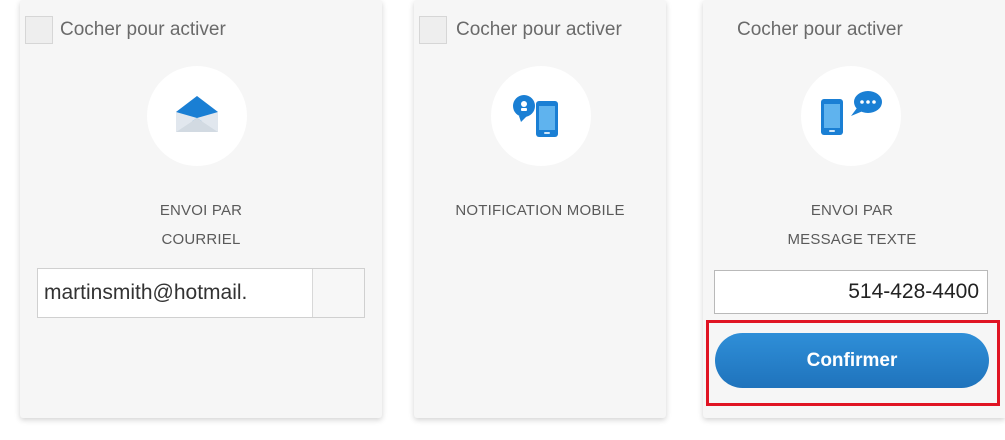 This screenshot has width=1005, height=440. I want to click on sms-title-line2: MESSAGE TEXTE, so click(852, 239).